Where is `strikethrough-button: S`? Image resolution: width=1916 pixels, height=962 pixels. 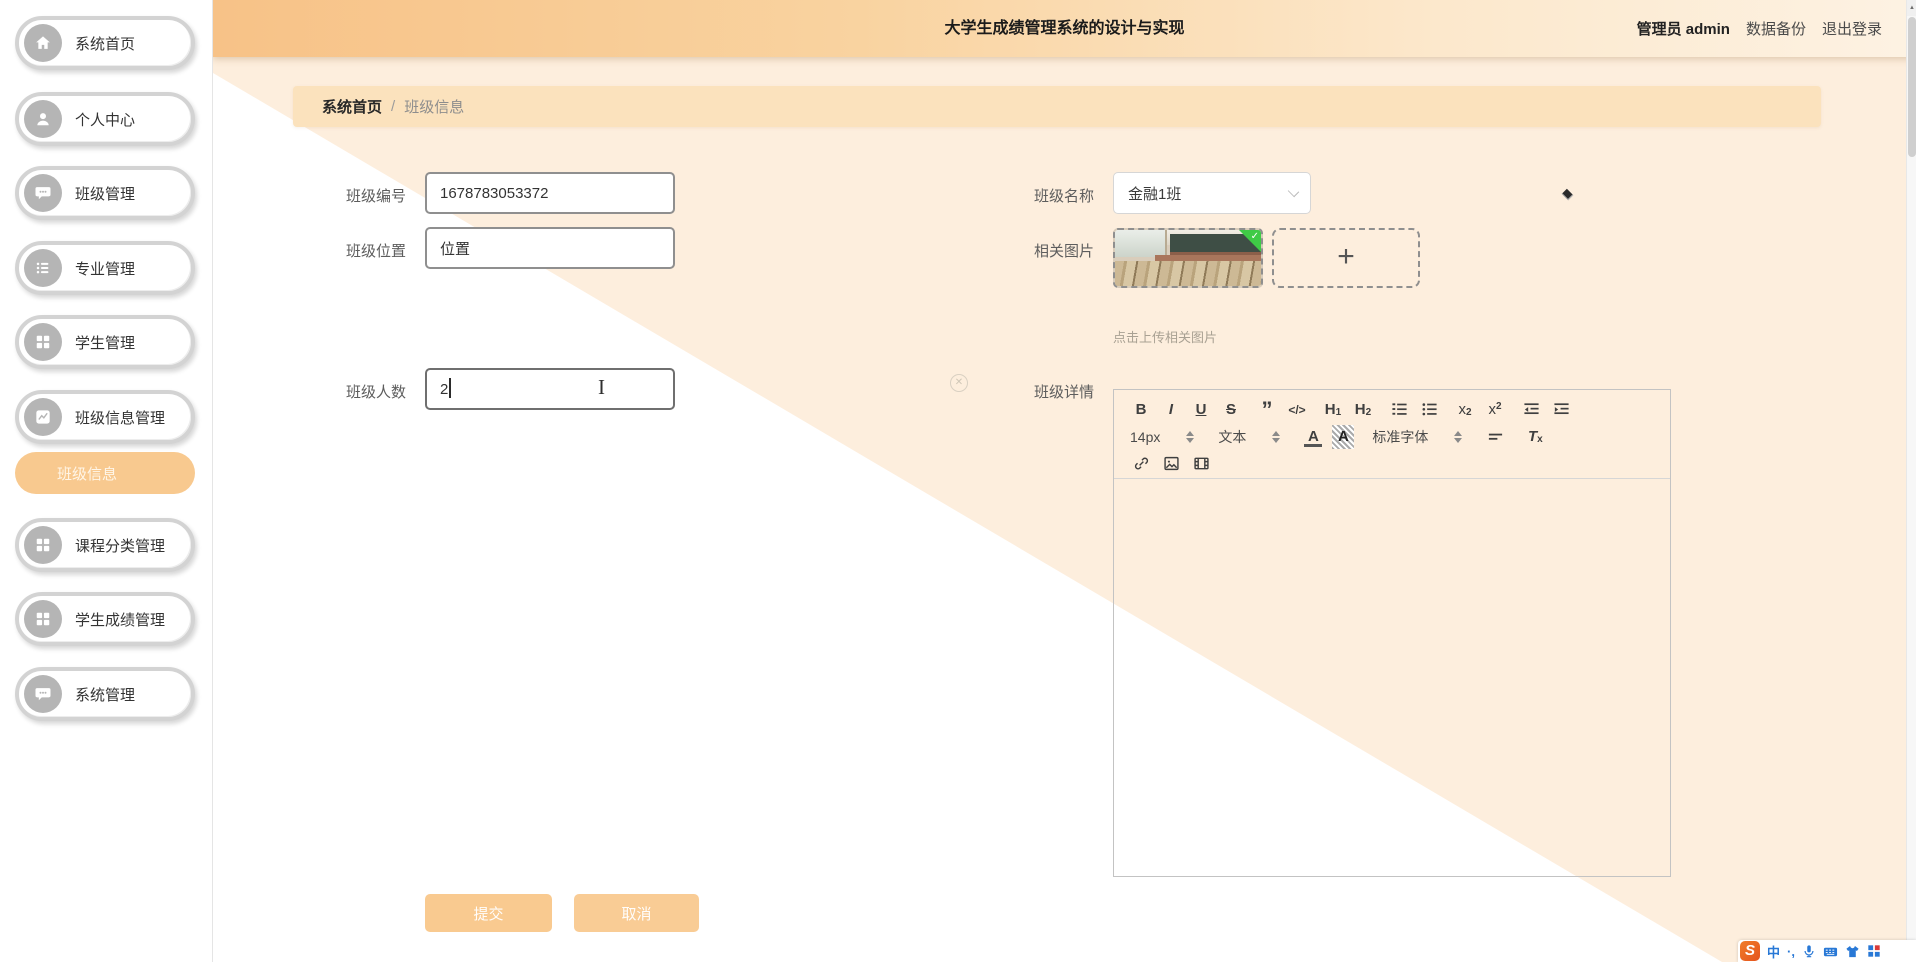
strikethrough-button: S is located at coordinates (1231, 410).